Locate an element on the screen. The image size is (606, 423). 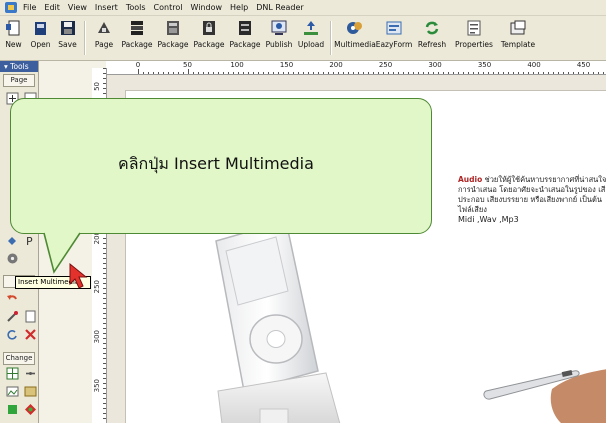
menu-file: File is located at coordinates (29, 7).